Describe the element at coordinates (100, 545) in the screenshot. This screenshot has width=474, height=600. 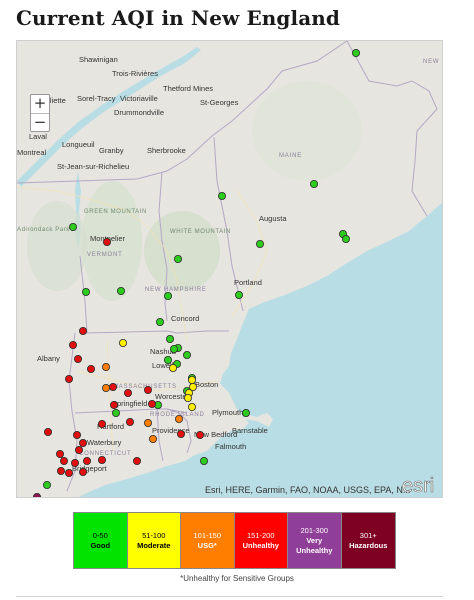
I see `legend-label: Good` at that location.